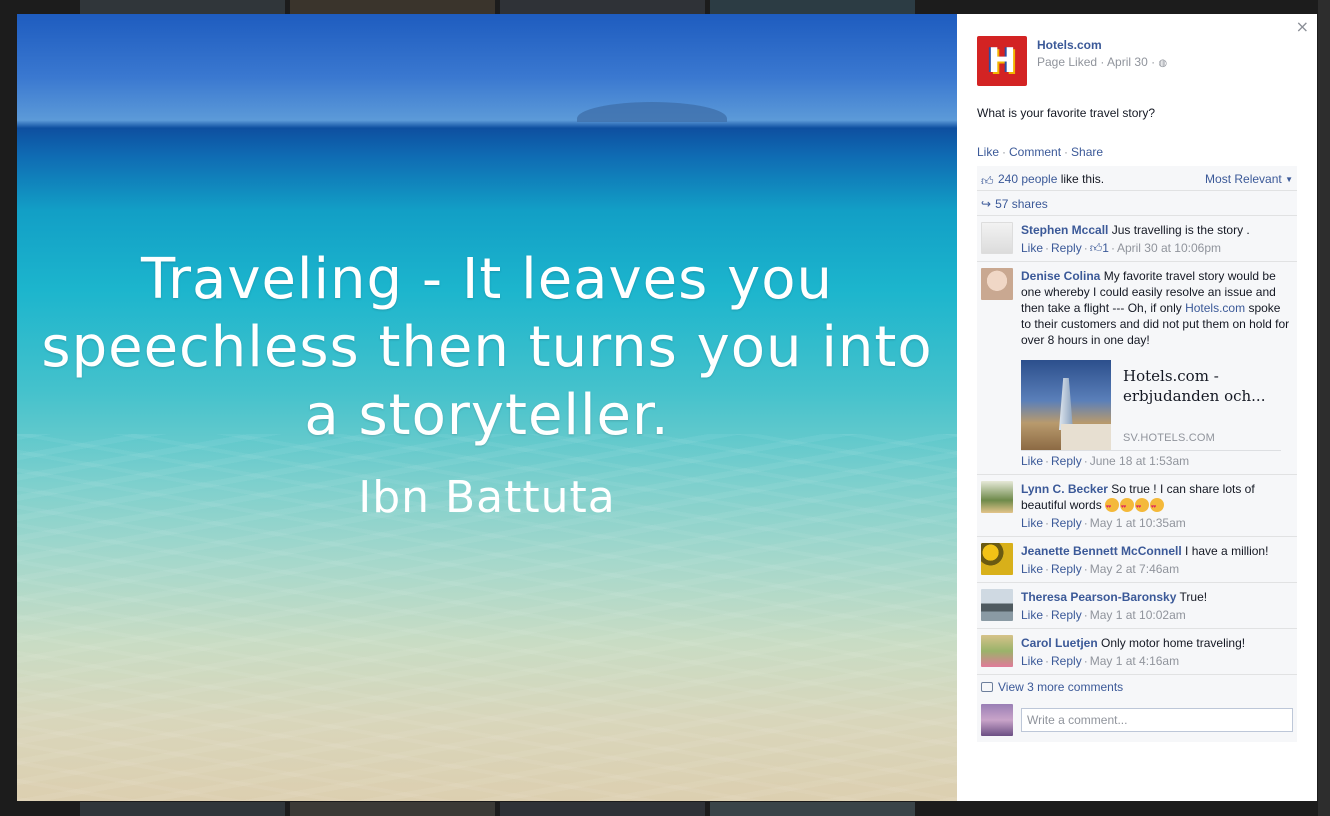 This screenshot has height=816, width=1330. Describe the element at coordinates (1302, 26) in the screenshot. I see `close-icon: ×` at that location.